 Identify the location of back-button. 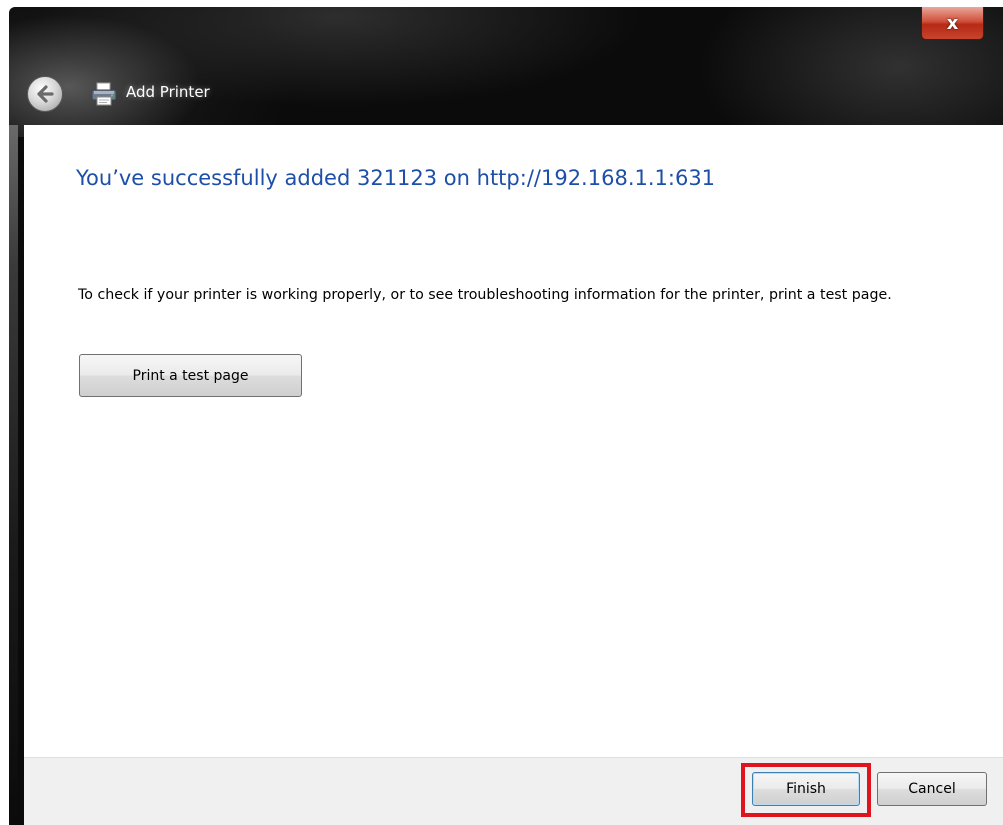
(45, 94).